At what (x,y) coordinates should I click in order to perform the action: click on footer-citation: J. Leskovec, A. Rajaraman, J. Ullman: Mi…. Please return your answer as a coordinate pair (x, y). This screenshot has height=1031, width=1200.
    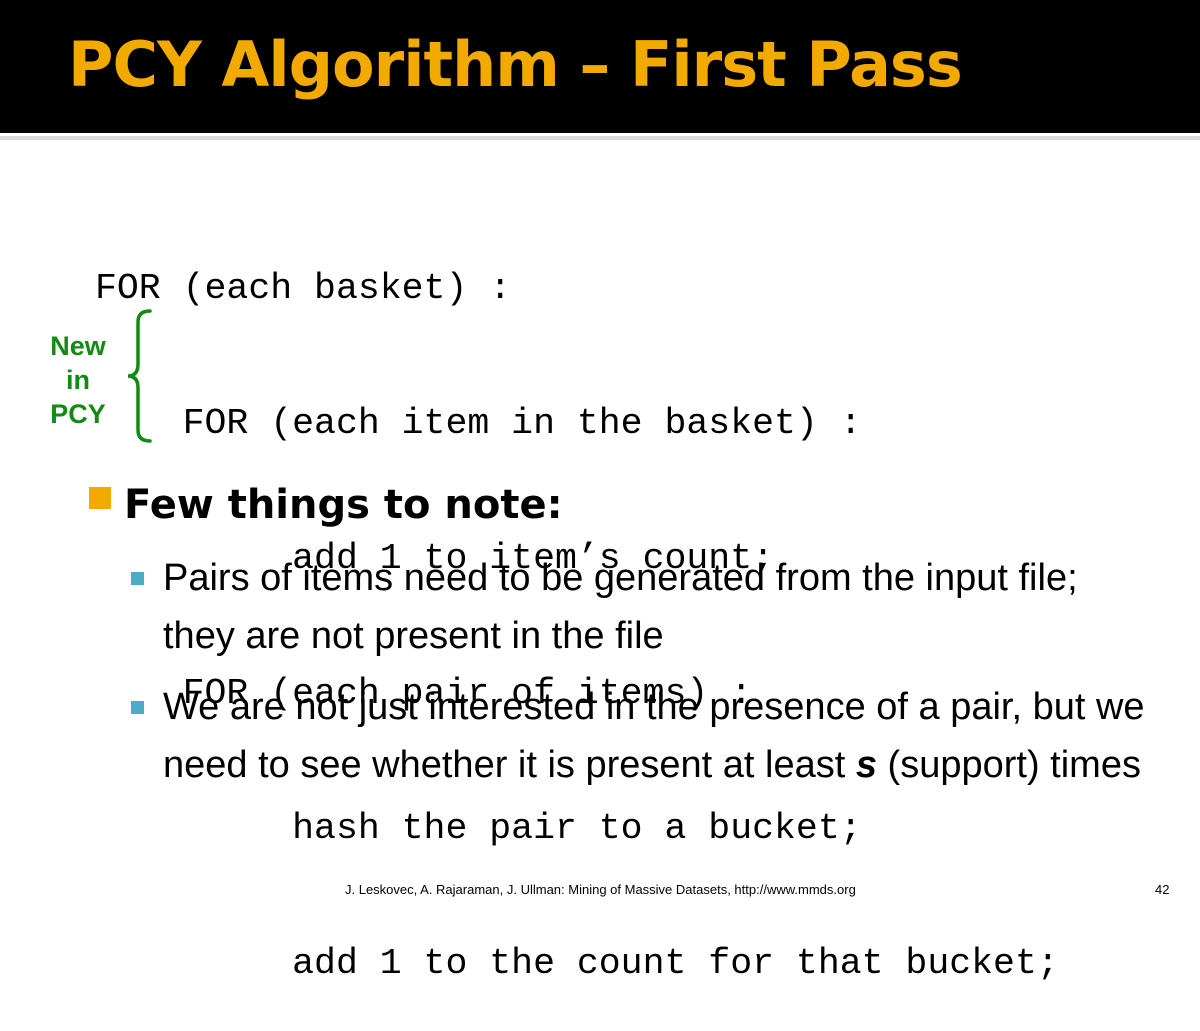
    Looking at the image, I should click on (600, 889).